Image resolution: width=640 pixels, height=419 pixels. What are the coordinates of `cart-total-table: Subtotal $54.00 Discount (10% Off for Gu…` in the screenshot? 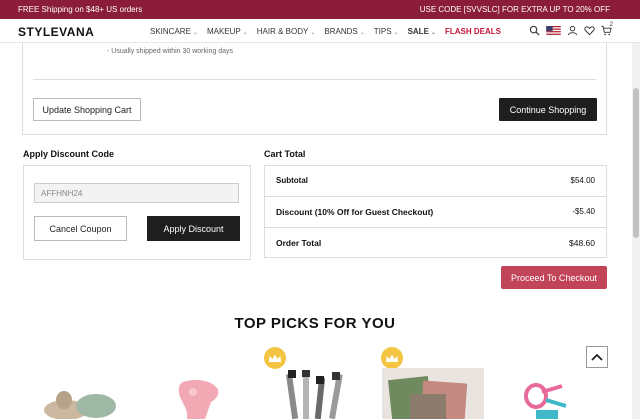 It's located at (435, 211).